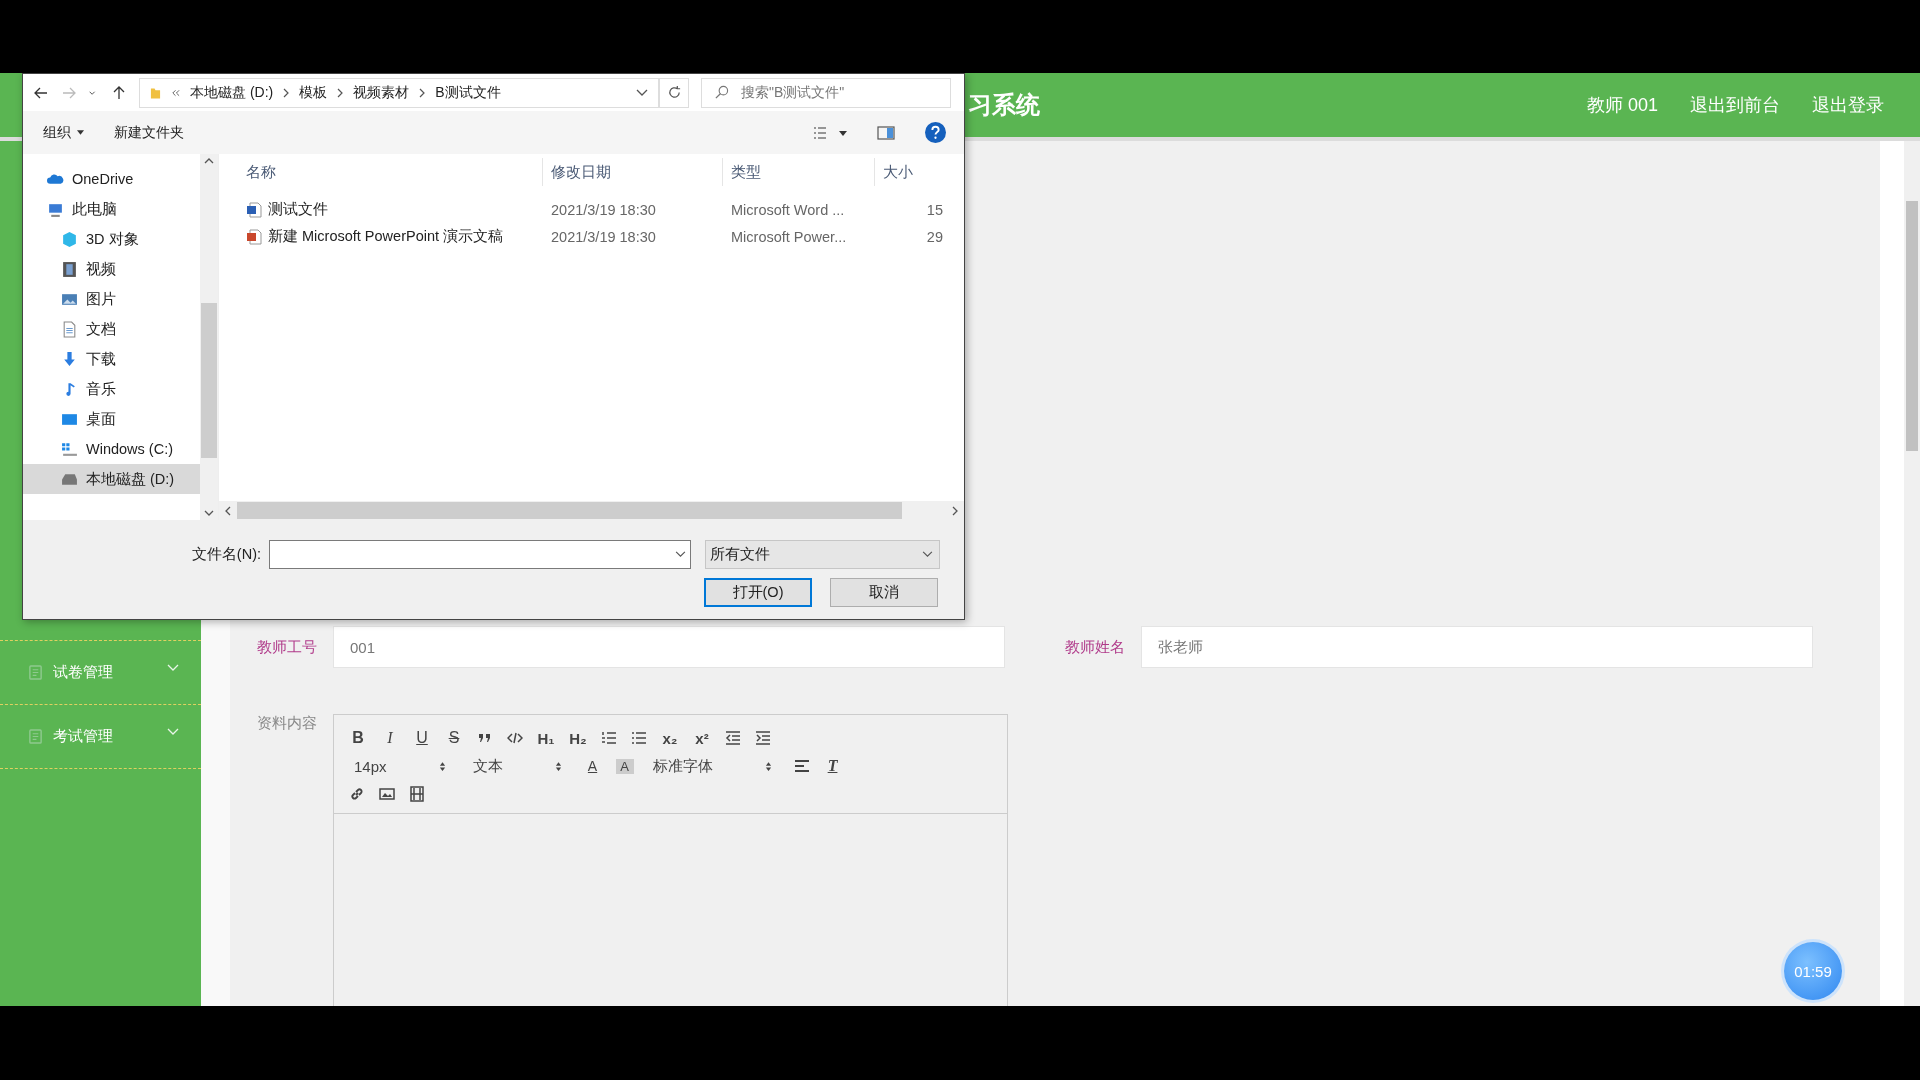 The width and height of the screenshot is (1920, 1080). Describe the element at coordinates (111, 479) in the screenshot. I see `tree-item: 本地磁盘 (D:)` at that location.